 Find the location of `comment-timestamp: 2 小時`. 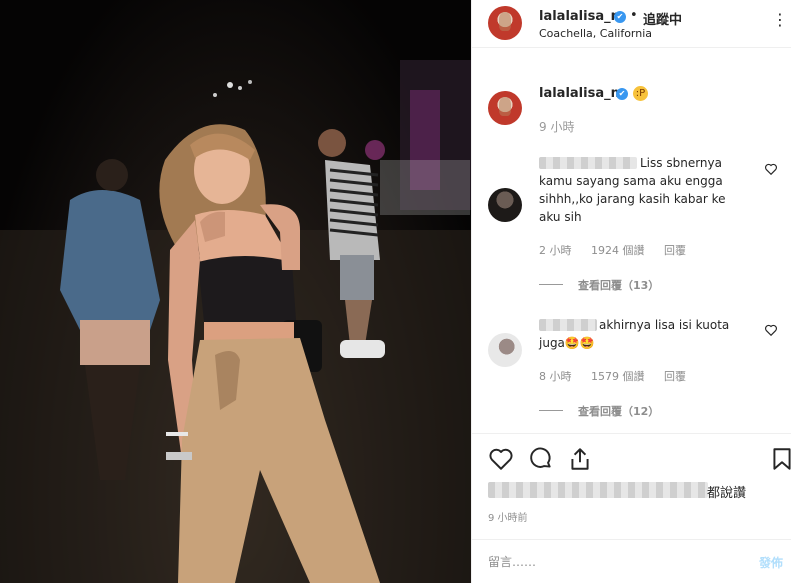

comment-timestamp: 2 小時 is located at coordinates (555, 250).